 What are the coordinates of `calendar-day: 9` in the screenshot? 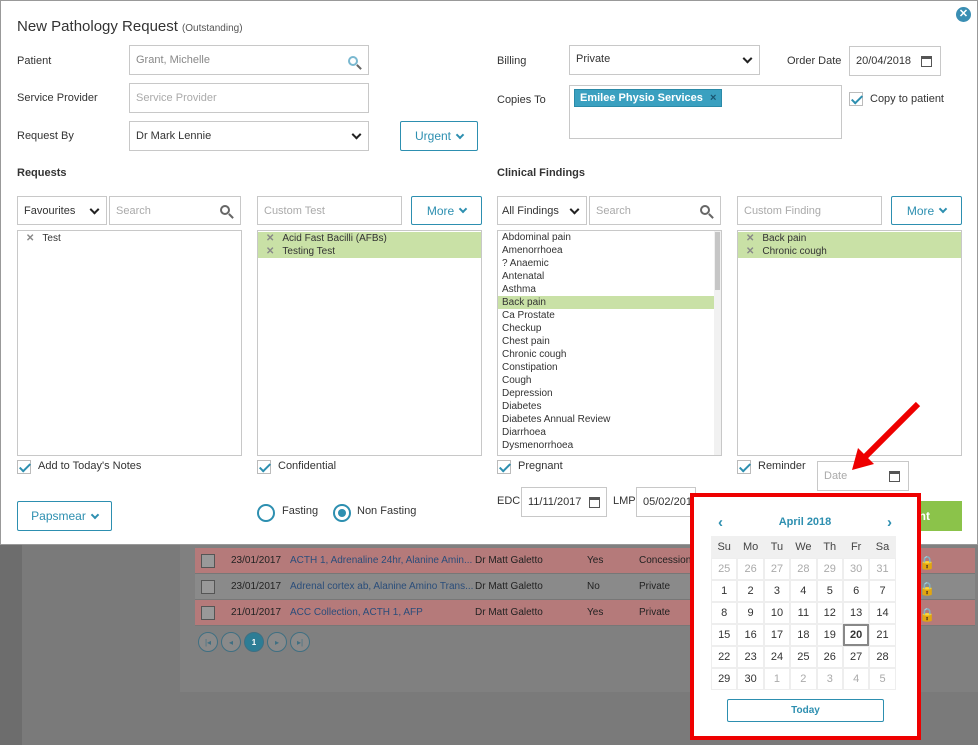 It's located at (750, 613).